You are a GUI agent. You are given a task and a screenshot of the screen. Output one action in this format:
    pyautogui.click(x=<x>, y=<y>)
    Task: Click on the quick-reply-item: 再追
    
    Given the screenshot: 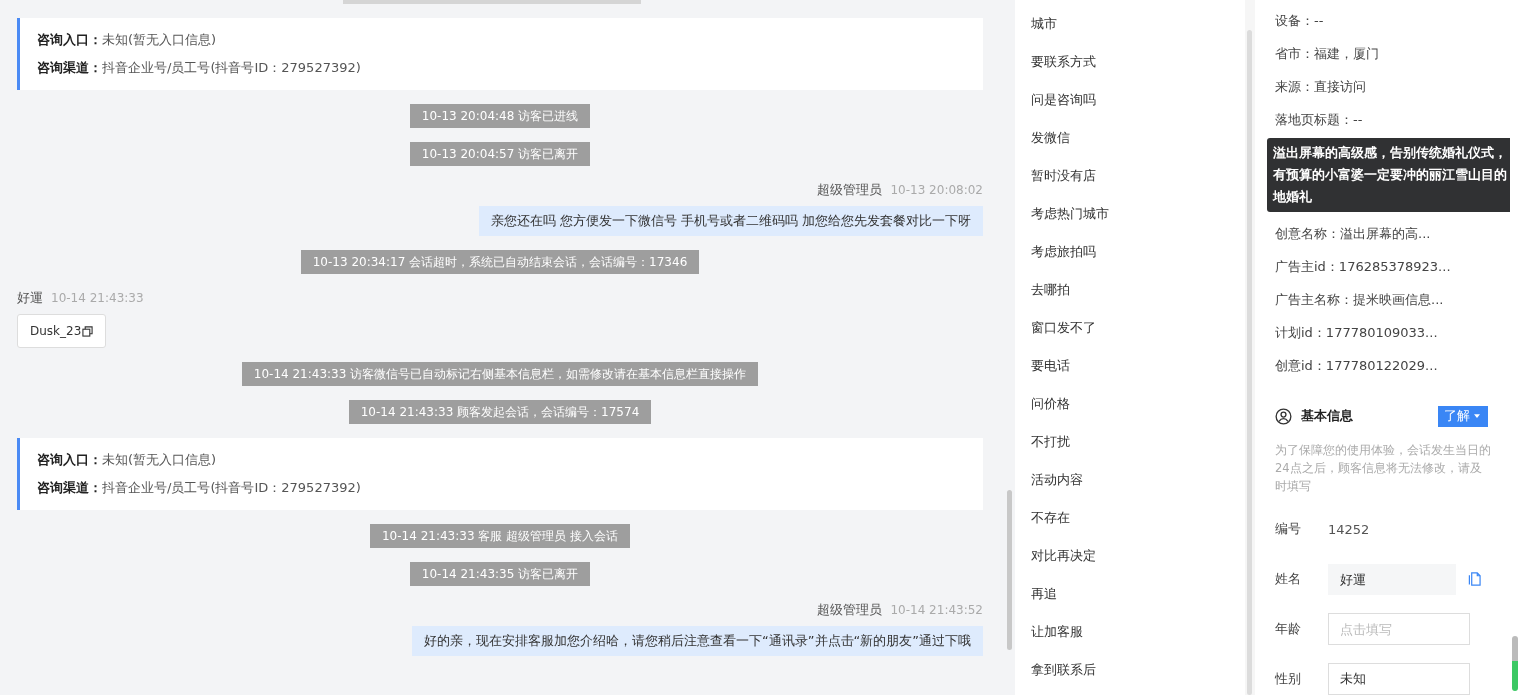 What is the action you would take?
    pyautogui.click(x=1130, y=594)
    